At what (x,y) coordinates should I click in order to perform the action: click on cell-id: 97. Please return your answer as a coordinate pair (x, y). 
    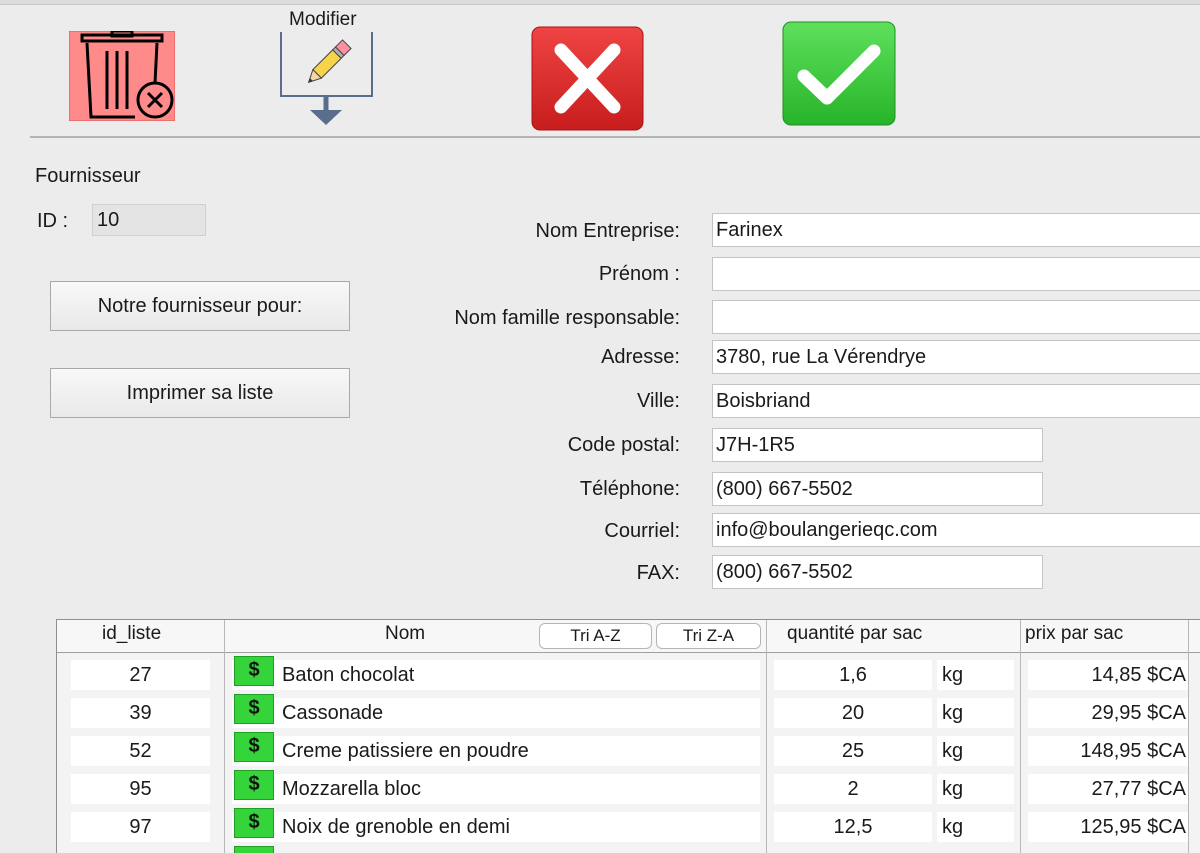
    Looking at the image, I should click on (140, 827).